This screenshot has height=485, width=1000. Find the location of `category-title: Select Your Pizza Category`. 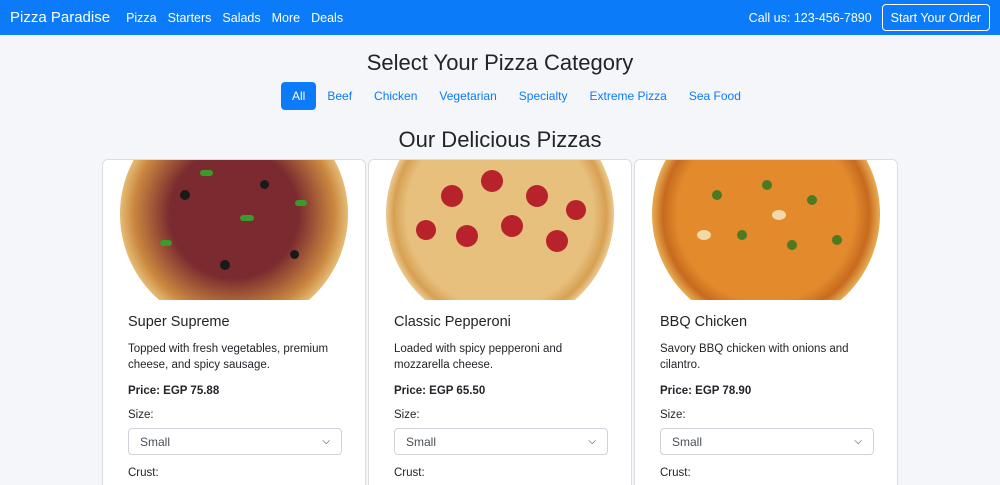

category-title: Select Your Pizza Category is located at coordinates (500, 62).